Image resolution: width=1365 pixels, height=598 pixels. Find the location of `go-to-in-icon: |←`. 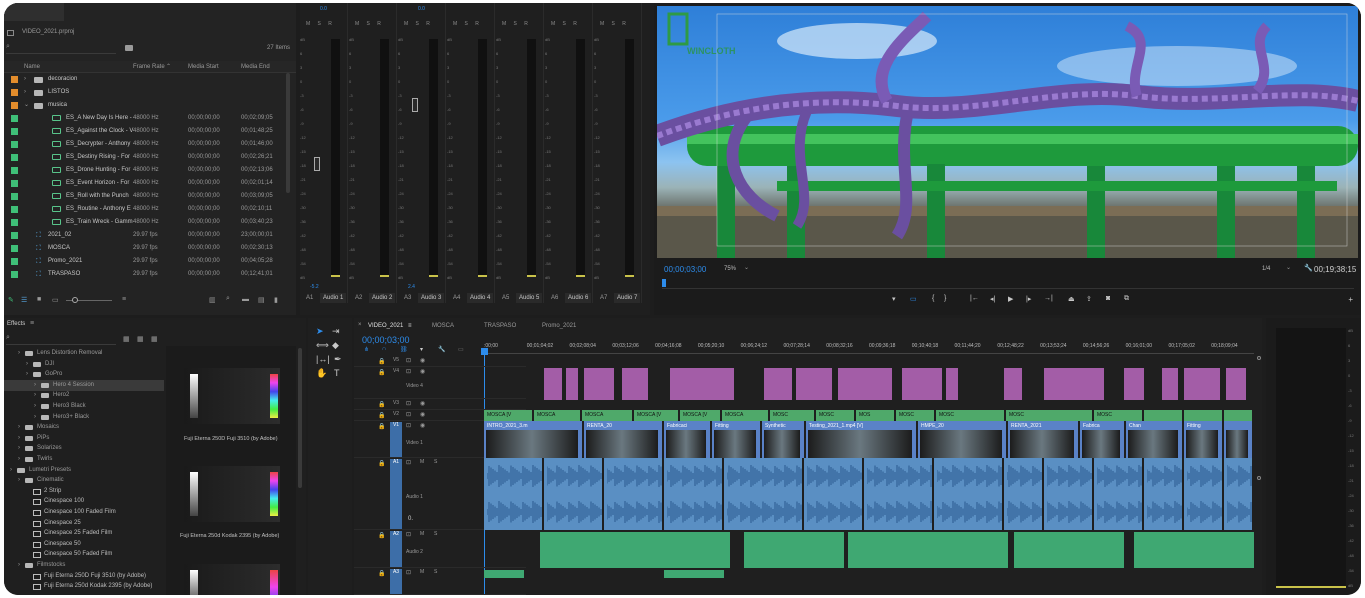

go-to-in-icon: |← is located at coordinates (974, 298).